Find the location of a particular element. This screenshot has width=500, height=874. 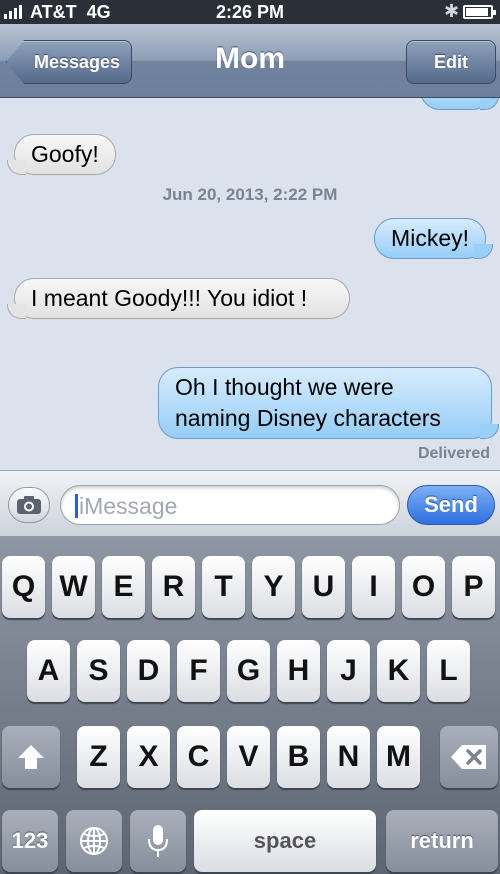

space-key: space is located at coordinates (285, 841).